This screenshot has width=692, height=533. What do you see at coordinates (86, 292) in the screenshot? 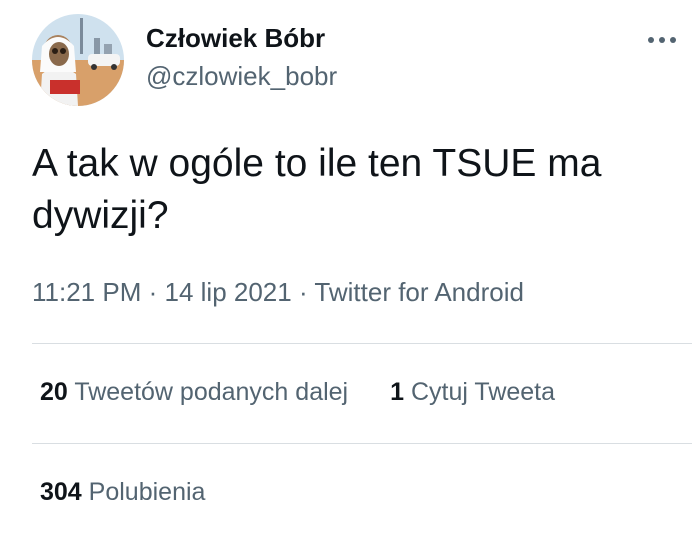
I see `tweet-time: 11:21 PM` at bounding box center [86, 292].